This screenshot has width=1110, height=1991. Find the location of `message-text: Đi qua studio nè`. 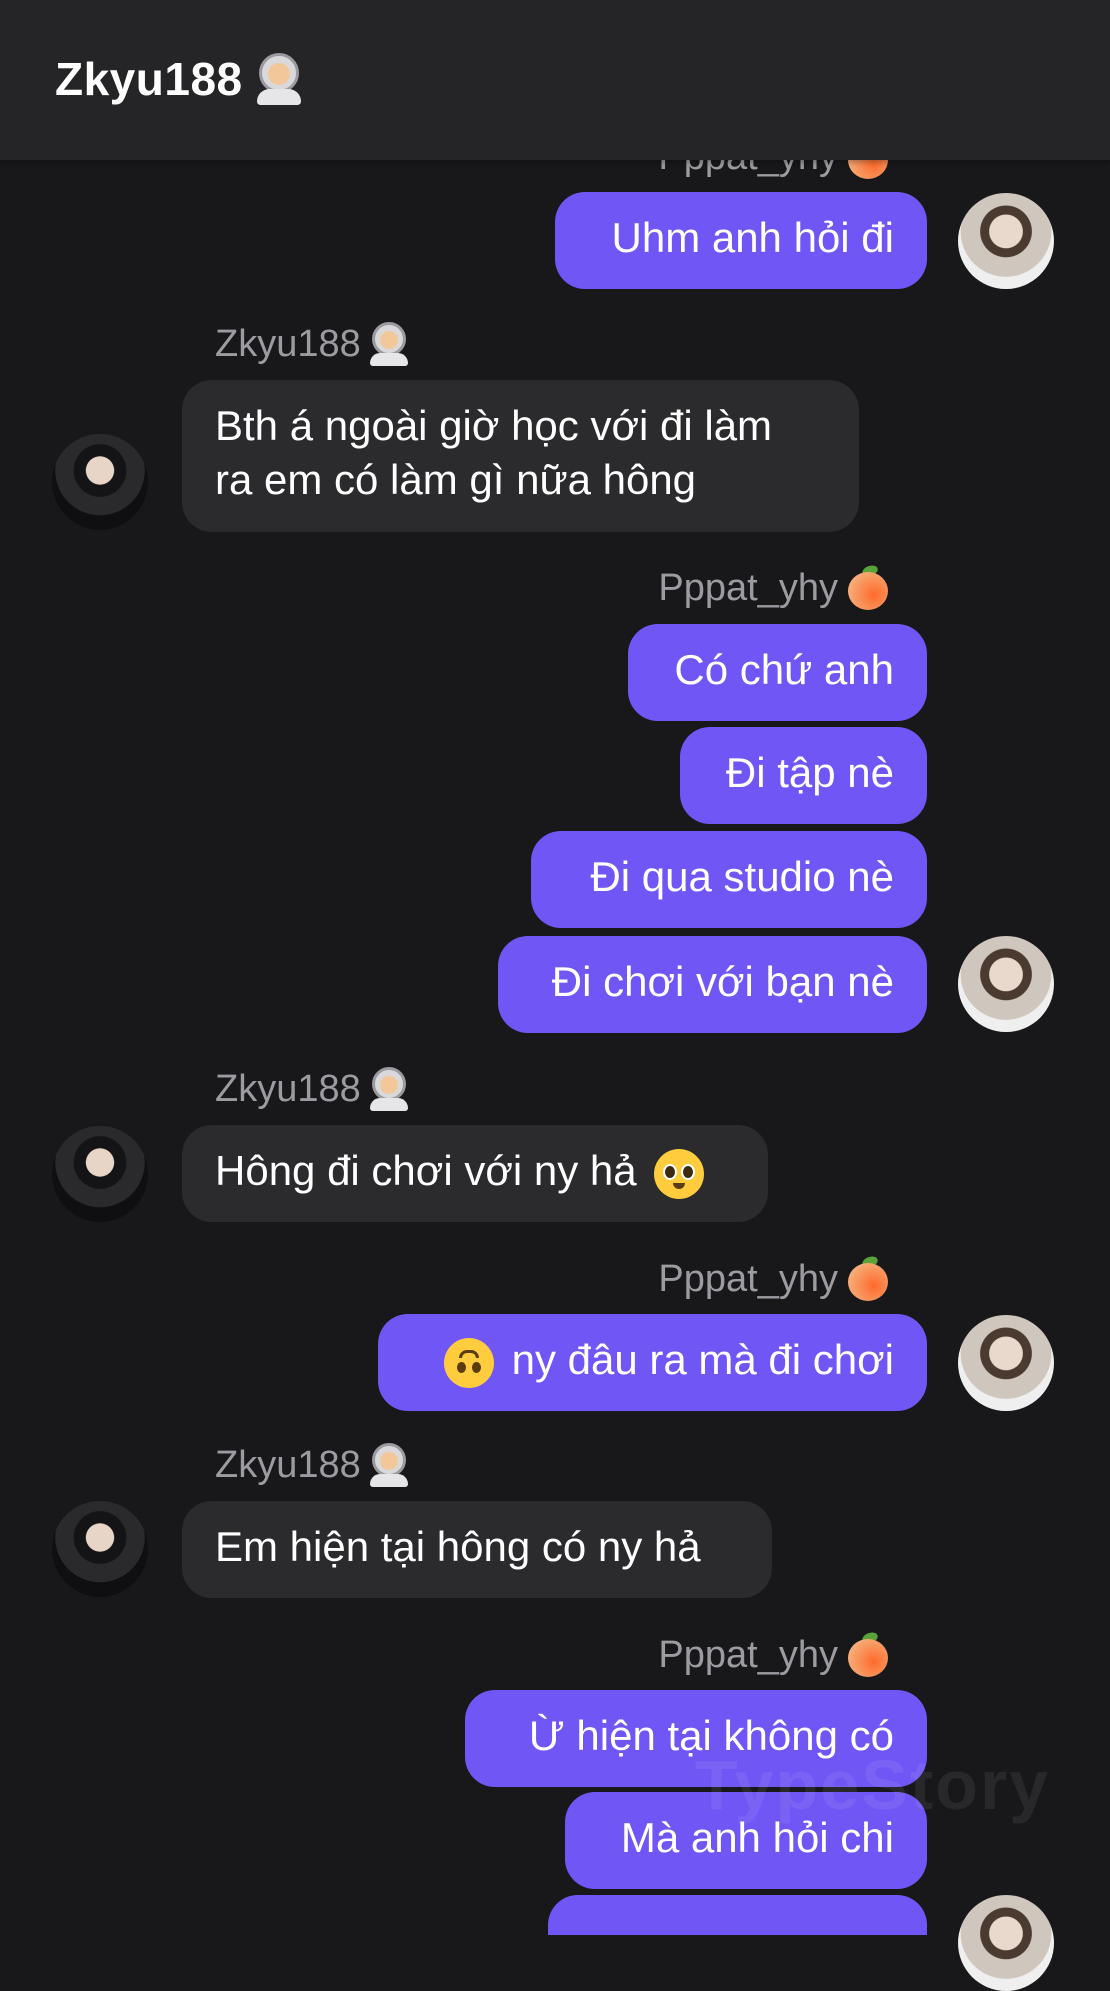

message-text: Đi qua studio nè is located at coordinates (742, 876).